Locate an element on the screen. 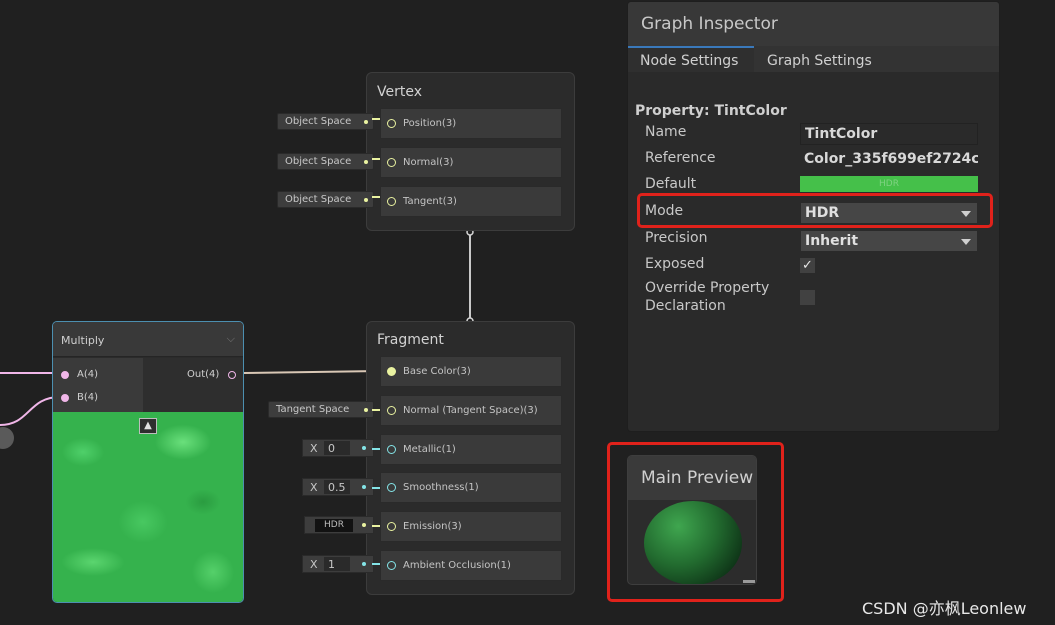  input-text: Tangent Space is located at coordinates (313, 409).